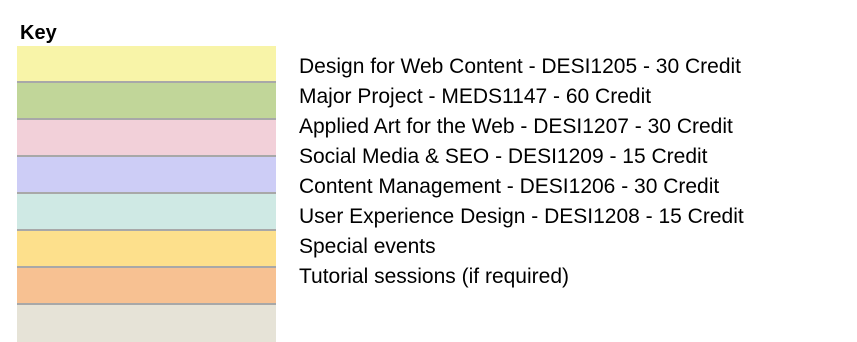 This screenshot has width=857, height=342. Describe the element at coordinates (146, 212) in the screenshot. I see `swatch-content-management` at that location.